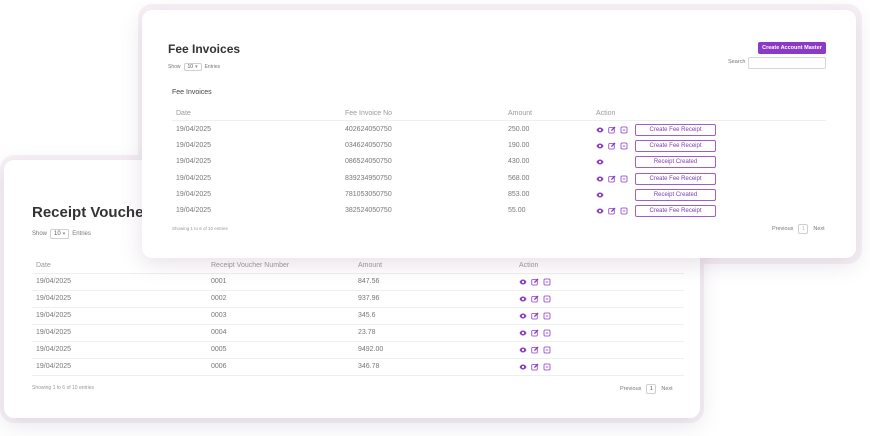 Image resolution: width=870 pixels, height=436 pixels. What do you see at coordinates (517, 210) in the screenshot?
I see `row-amount: 55.00` at bounding box center [517, 210].